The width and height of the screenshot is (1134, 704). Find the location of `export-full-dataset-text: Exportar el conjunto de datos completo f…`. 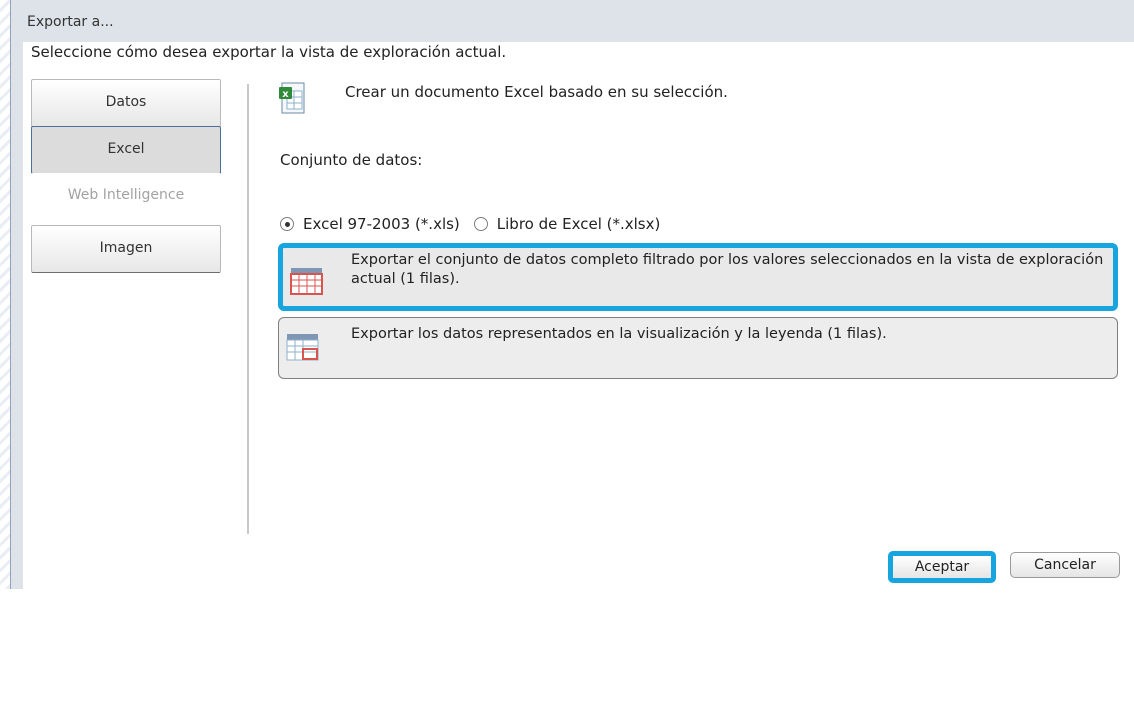

export-full-dataset-text: Exportar el conjunto de datos completo f… is located at coordinates (727, 269).